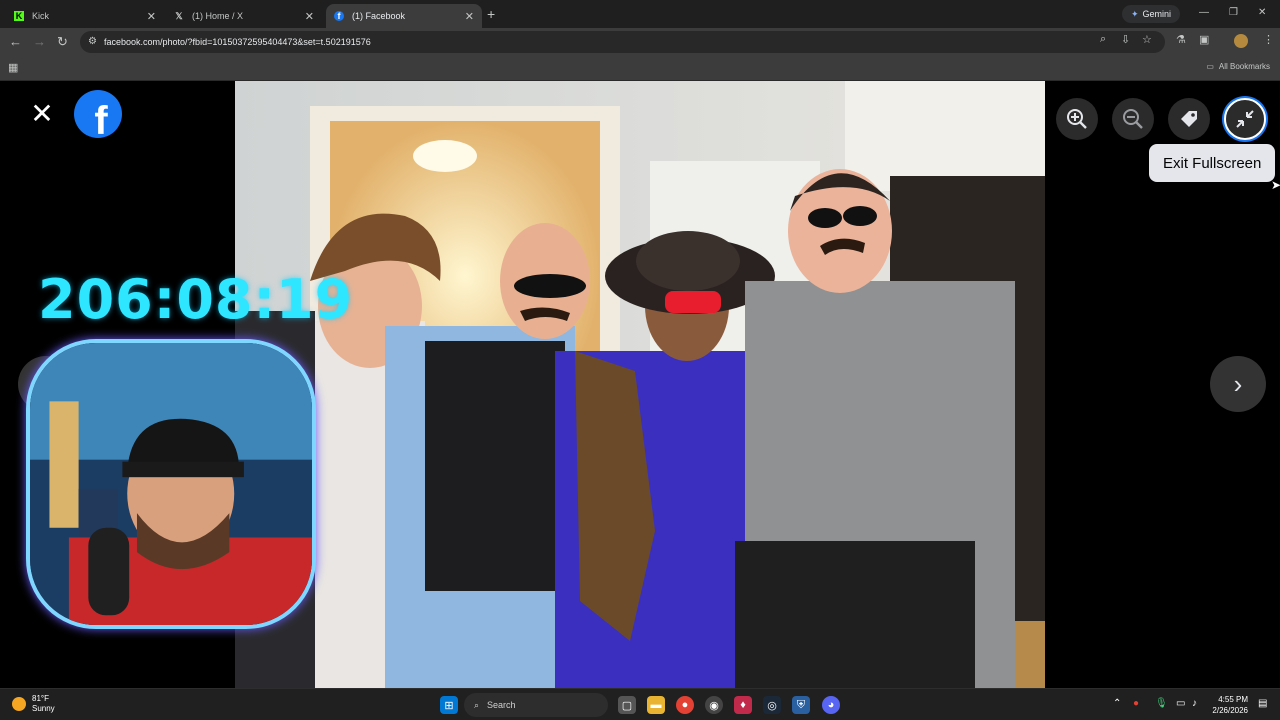 The height and width of the screenshot is (720, 1280). I want to click on zoom-out-icon, so click(1133, 119).